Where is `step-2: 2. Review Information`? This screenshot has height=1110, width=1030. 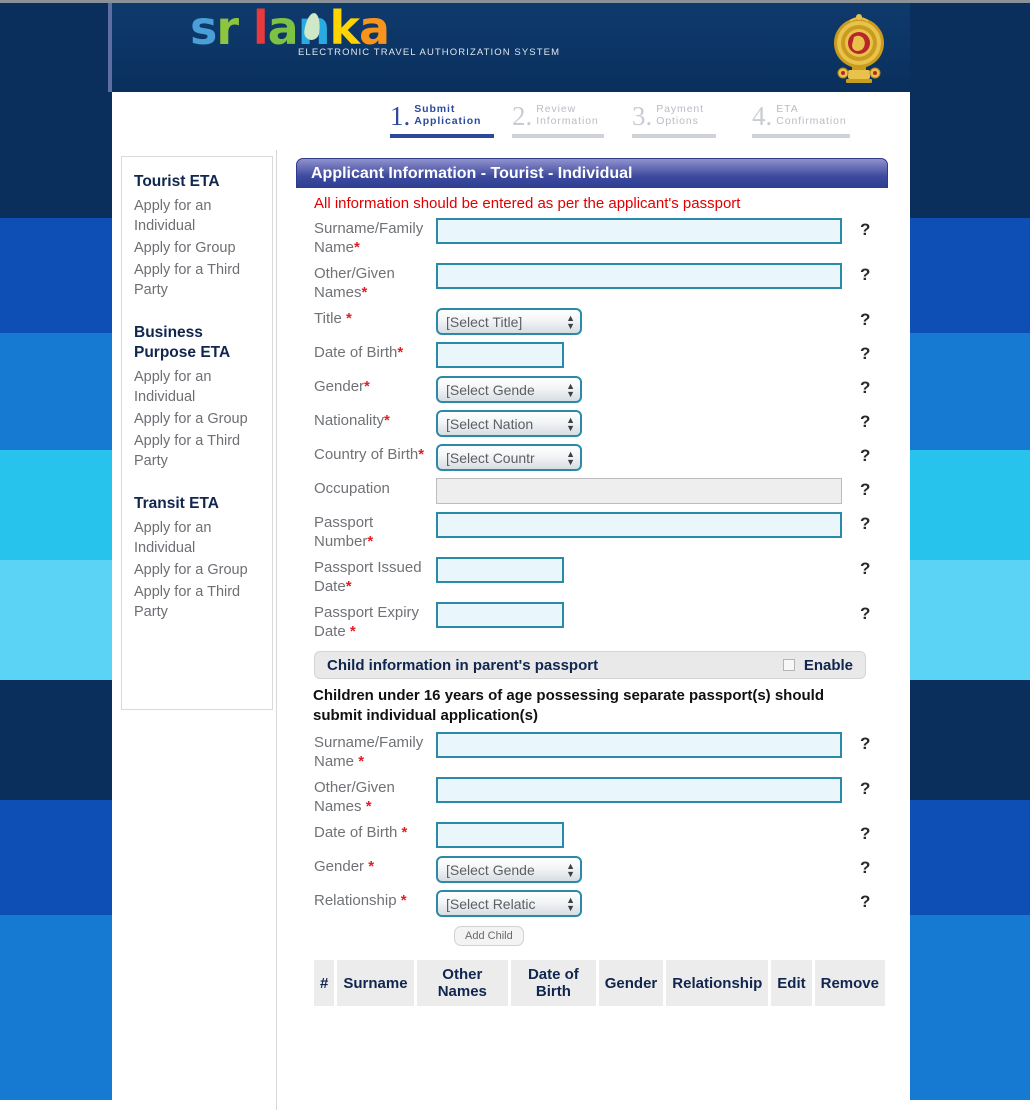
step-2: 2. Review Information is located at coordinates (558, 120).